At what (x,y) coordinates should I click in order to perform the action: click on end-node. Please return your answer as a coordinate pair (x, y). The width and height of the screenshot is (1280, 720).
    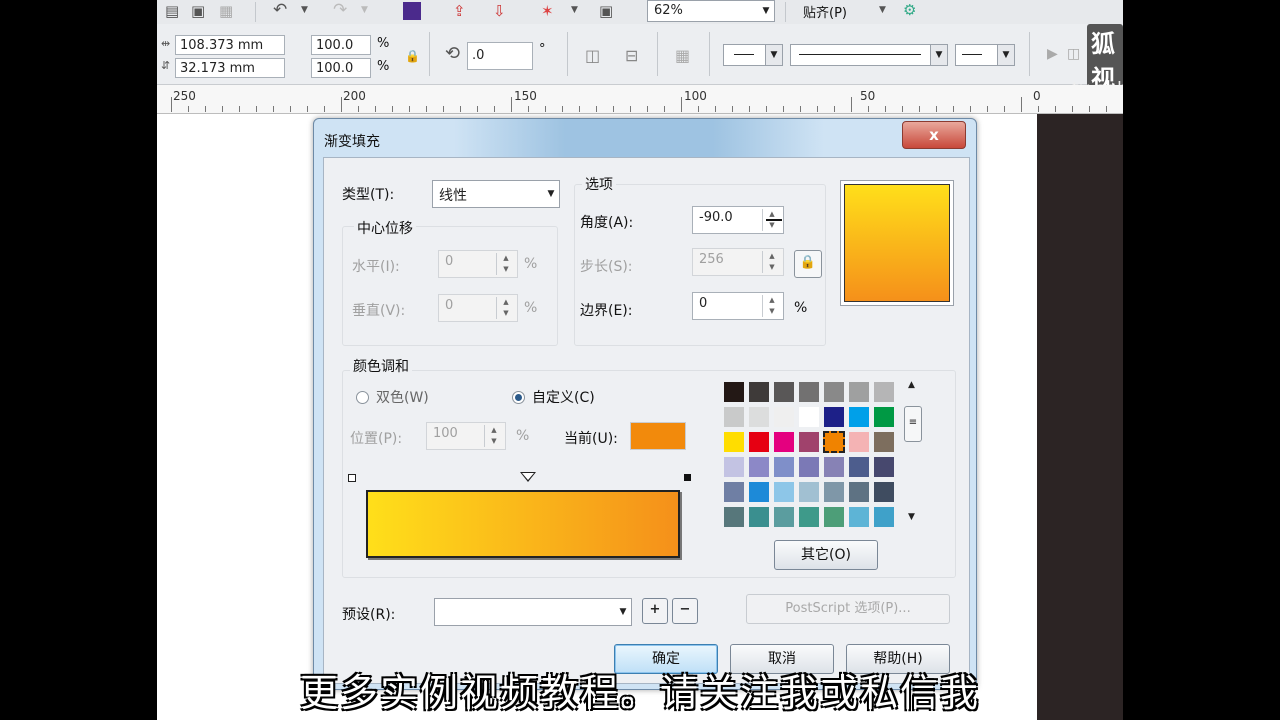
    Looking at the image, I should click on (687, 477).